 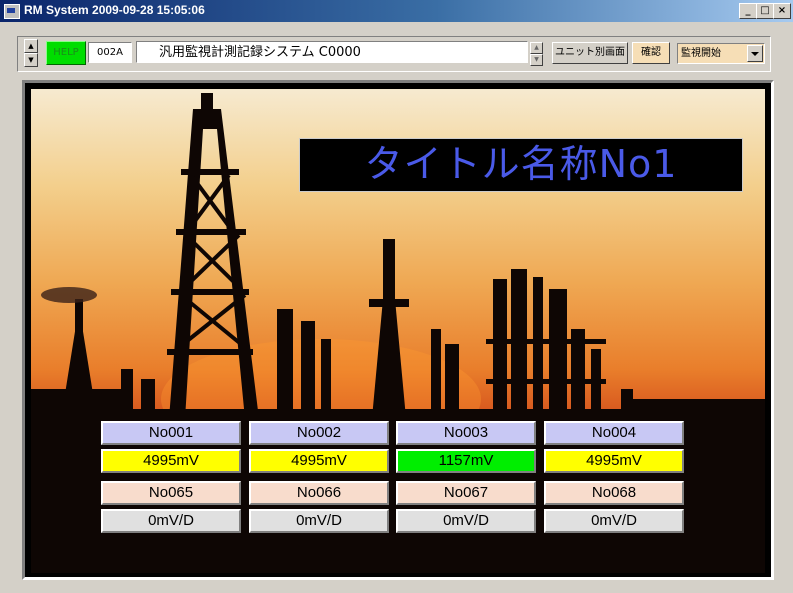 What do you see at coordinates (319, 493) in the screenshot?
I see `channel-name: No066` at bounding box center [319, 493].